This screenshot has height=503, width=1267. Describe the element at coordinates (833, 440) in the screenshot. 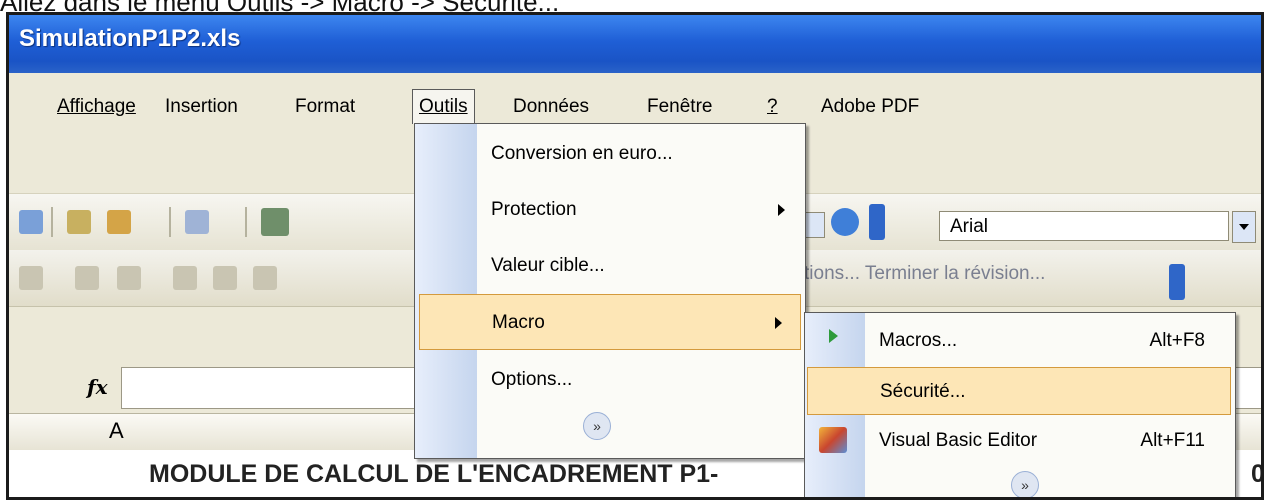

I see `visual-basic-editor-icon` at that location.